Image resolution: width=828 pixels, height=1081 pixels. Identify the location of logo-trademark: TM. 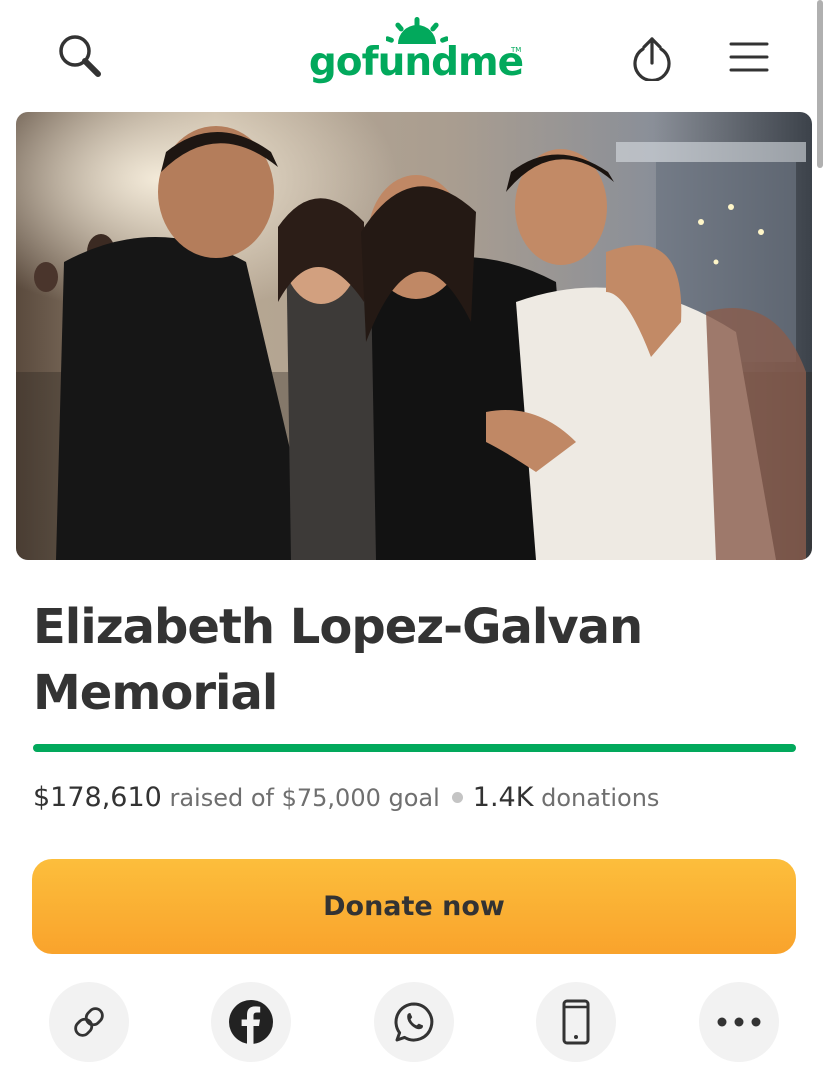
(516, 50).